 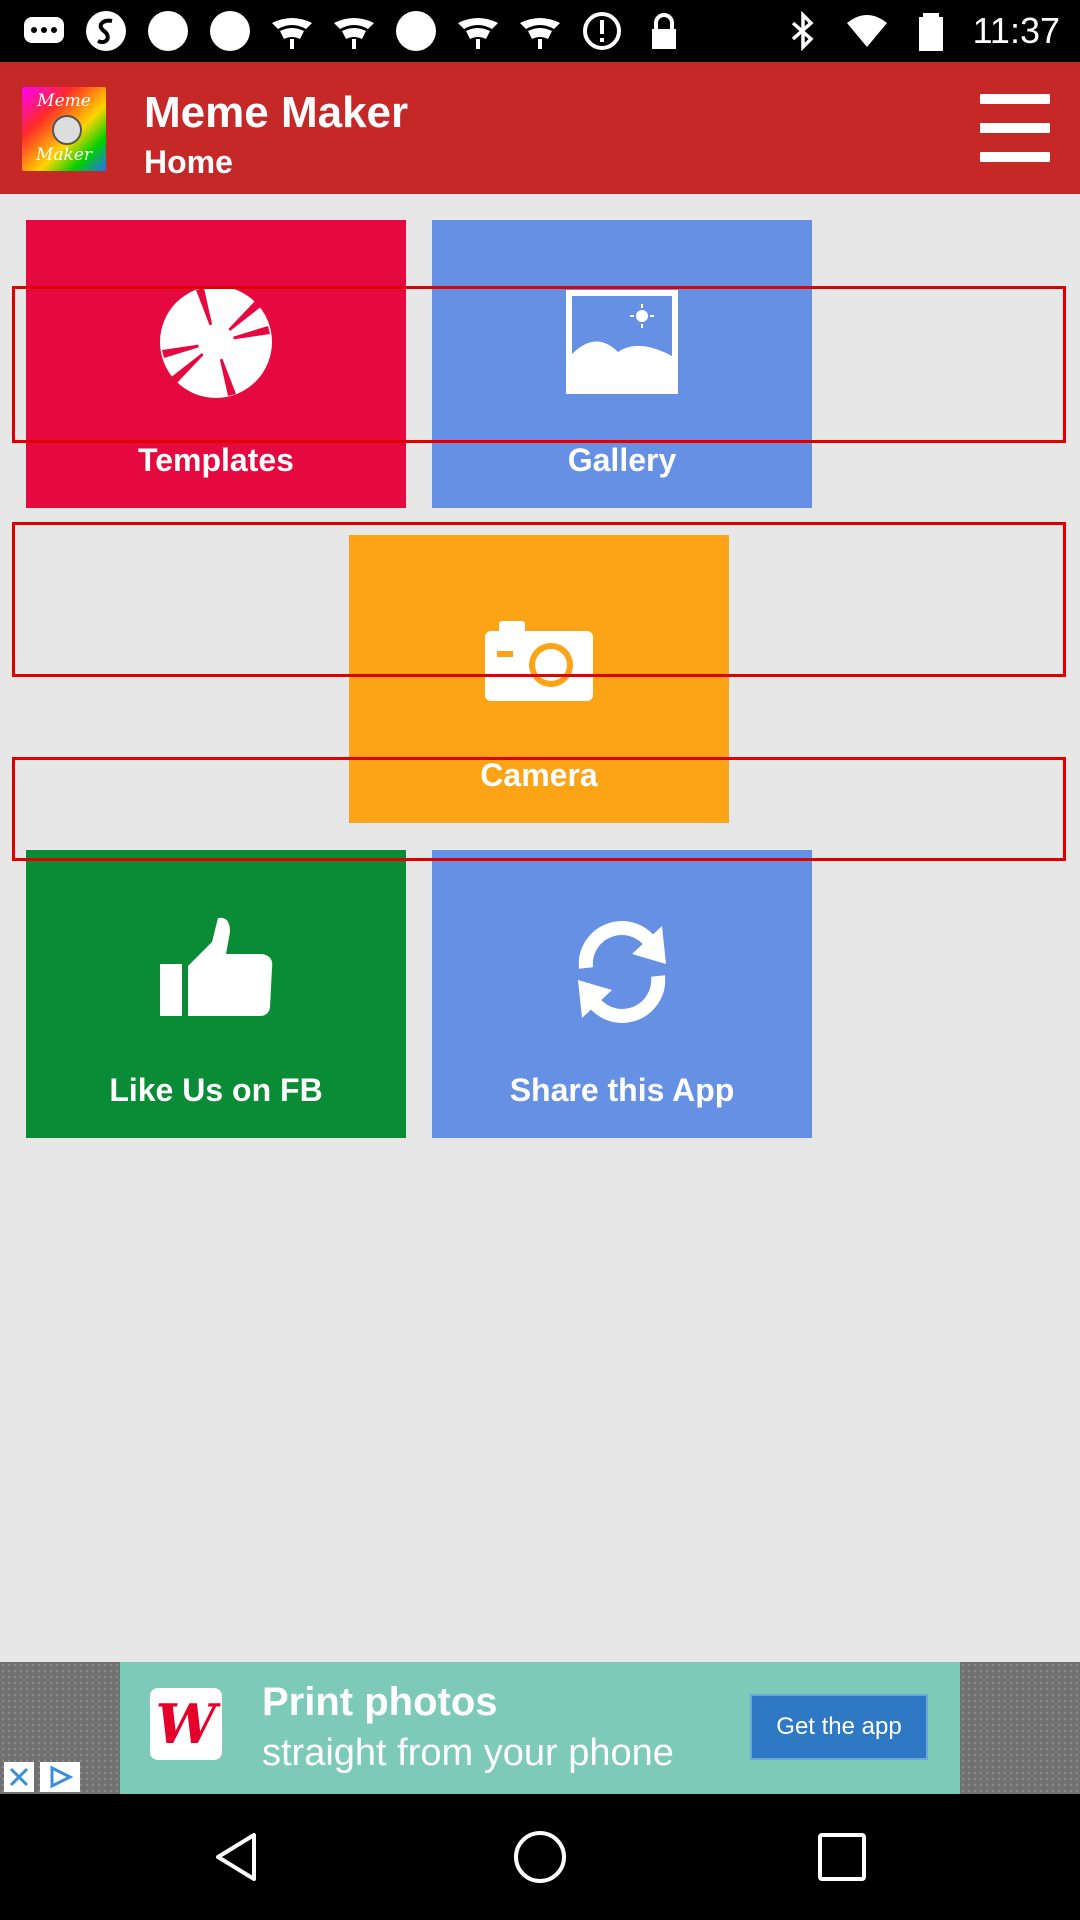 I want to click on close-icon, so click(x=19, y=1777).